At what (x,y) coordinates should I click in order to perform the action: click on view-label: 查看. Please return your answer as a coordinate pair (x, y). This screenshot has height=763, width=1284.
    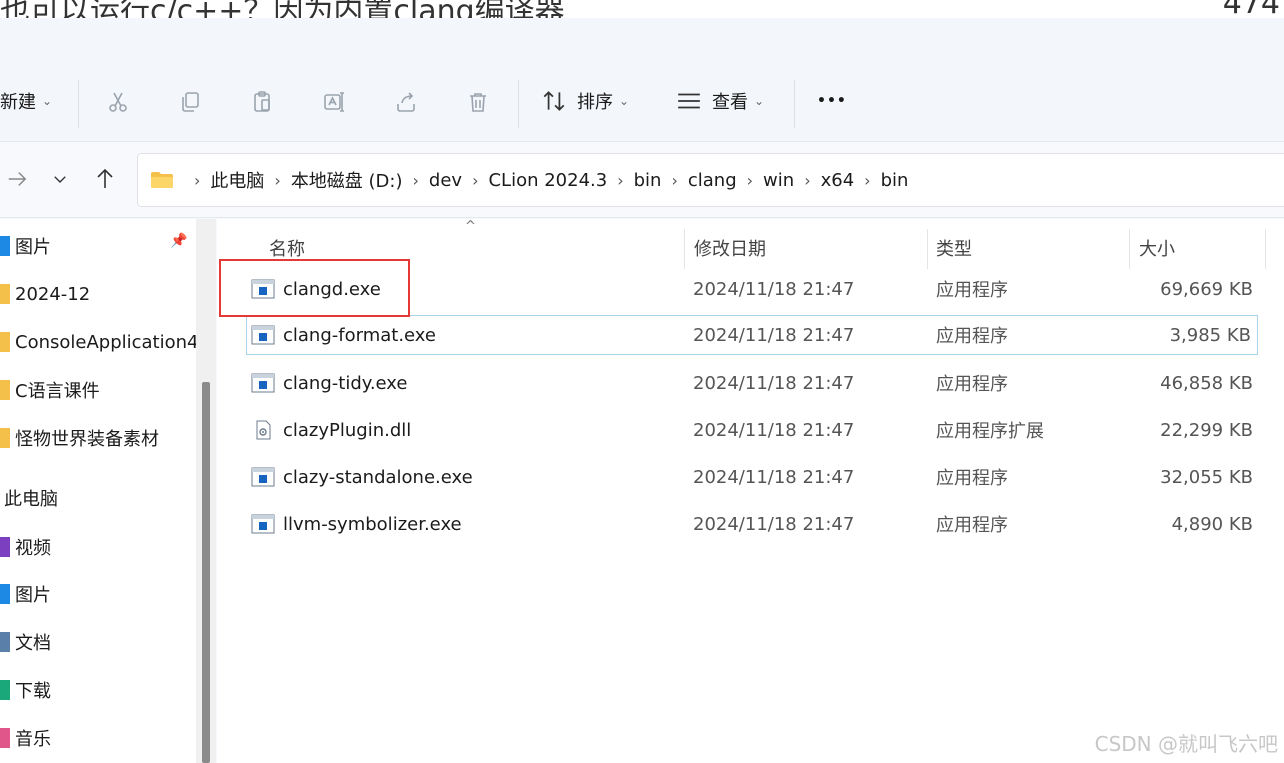
    Looking at the image, I should click on (730, 102).